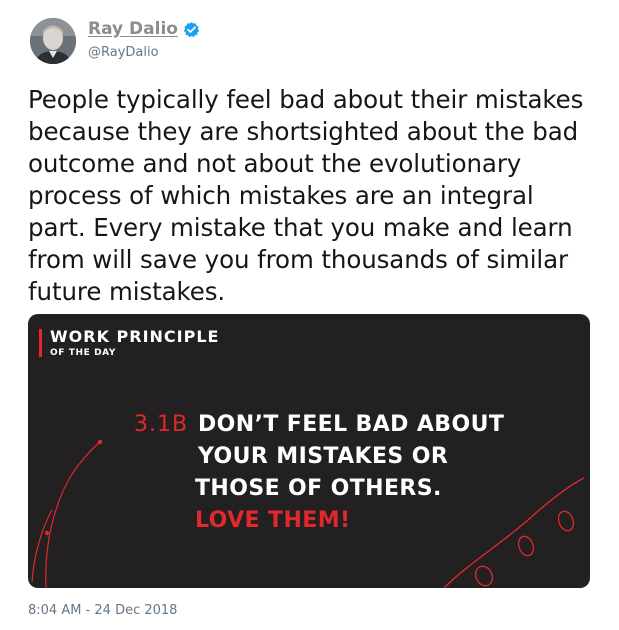  What do you see at coordinates (191, 29) in the screenshot?
I see `verified-badge-icon` at bounding box center [191, 29].